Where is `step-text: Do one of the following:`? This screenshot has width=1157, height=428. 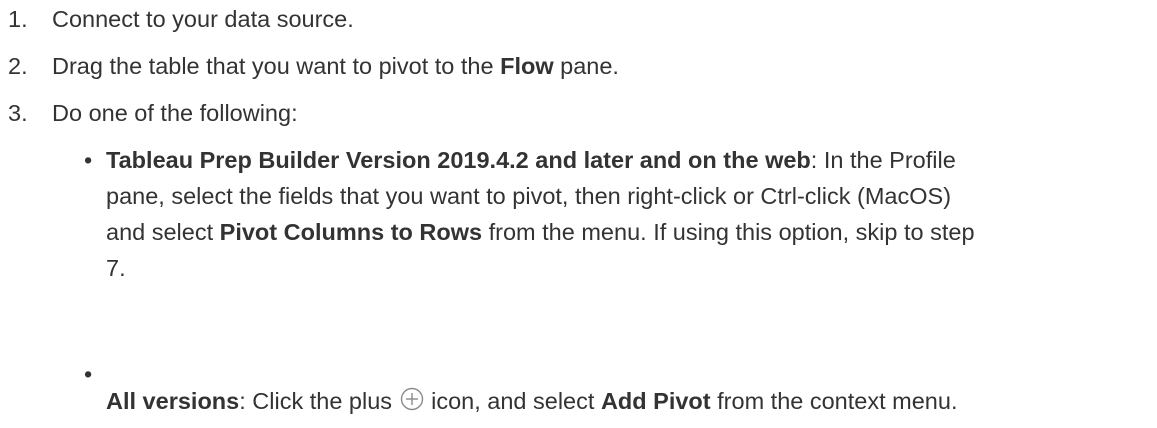
step-text: Do one of the following: is located at coordinates (175, 113).